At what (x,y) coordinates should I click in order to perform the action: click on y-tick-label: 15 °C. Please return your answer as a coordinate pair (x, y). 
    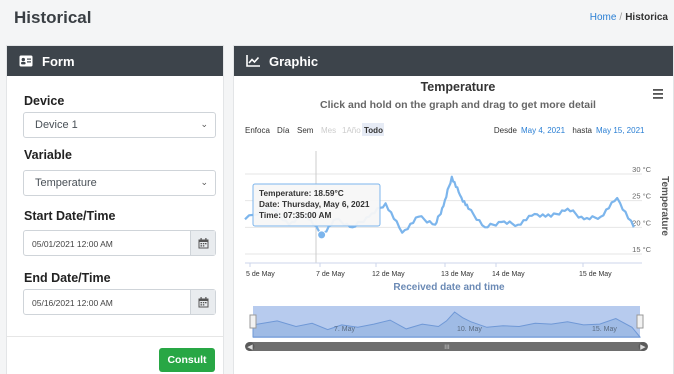
    Looking at the image, I should click on (641, 249).